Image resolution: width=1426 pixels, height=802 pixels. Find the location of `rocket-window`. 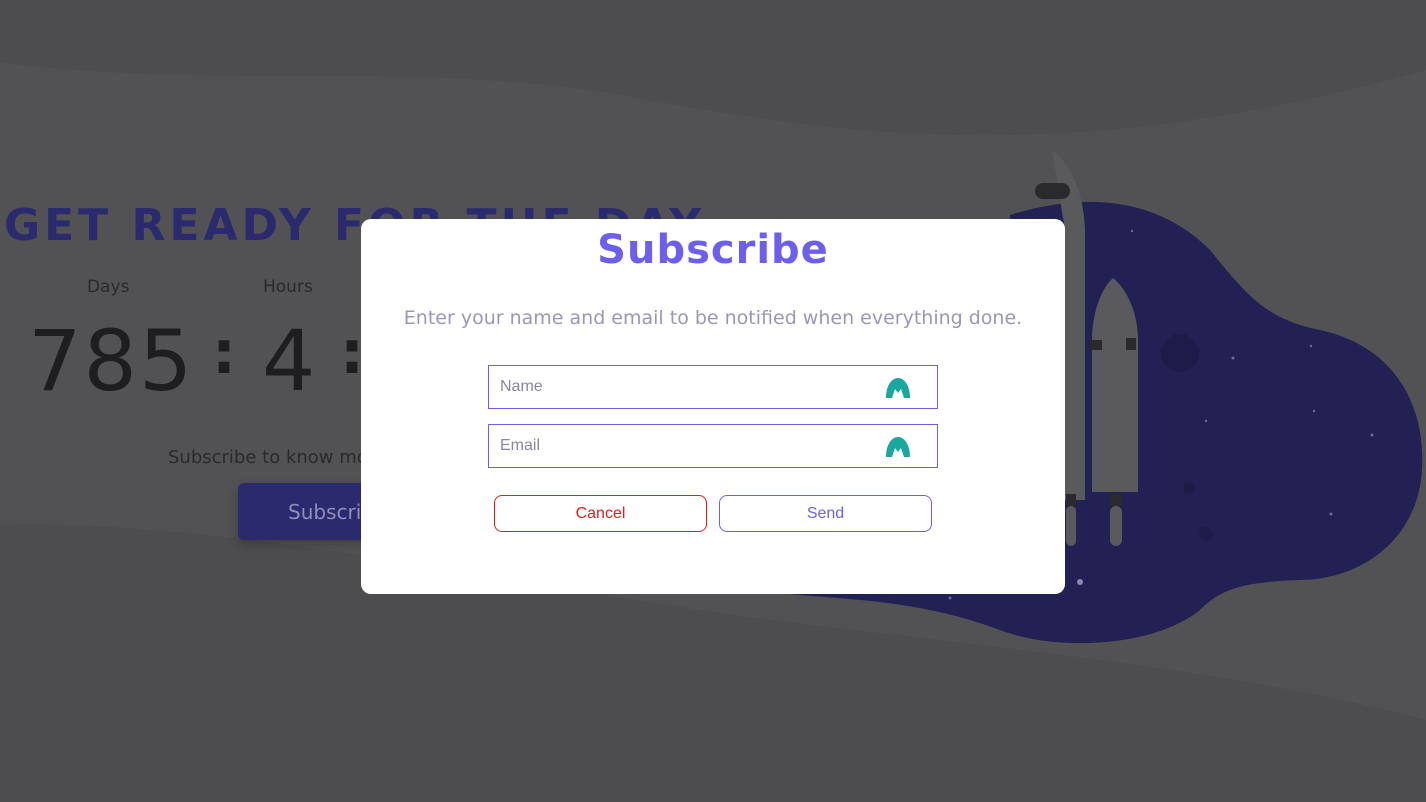

rocket-window is located at coordinates (1052, 191).